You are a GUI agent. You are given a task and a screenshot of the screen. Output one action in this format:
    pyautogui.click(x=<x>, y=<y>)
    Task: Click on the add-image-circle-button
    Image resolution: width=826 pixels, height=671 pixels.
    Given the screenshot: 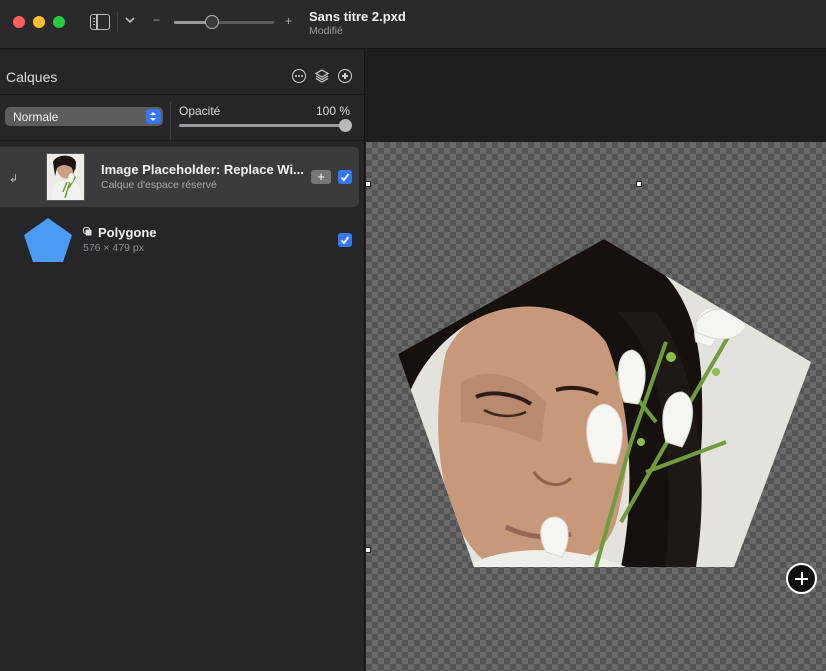 What is the action you would take?
    pyautogui.click(x=801, y=578)
    